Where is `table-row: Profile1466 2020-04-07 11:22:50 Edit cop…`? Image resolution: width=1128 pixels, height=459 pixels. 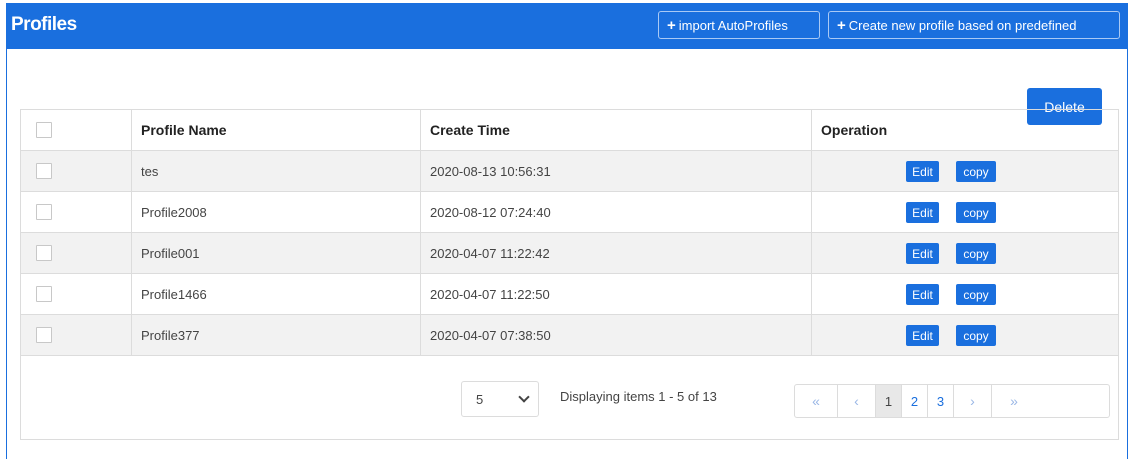
table-row: Profile1466 2020-04-07 11:22:50 Edit cop… is located at coordinates (569, 294).